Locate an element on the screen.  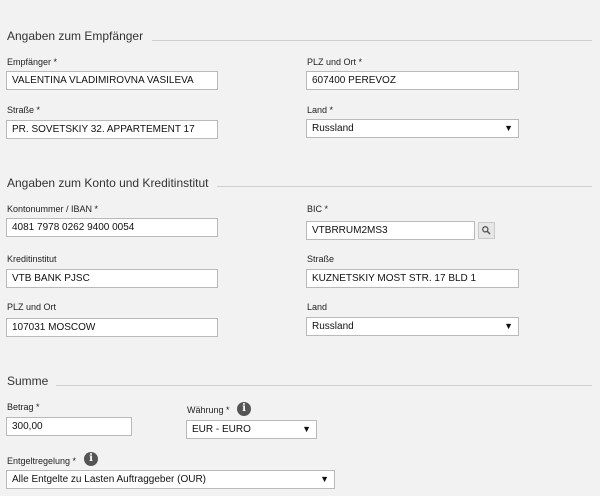
iban-label: Kontonummer / IBAN * is located at coordinates (53, 209).